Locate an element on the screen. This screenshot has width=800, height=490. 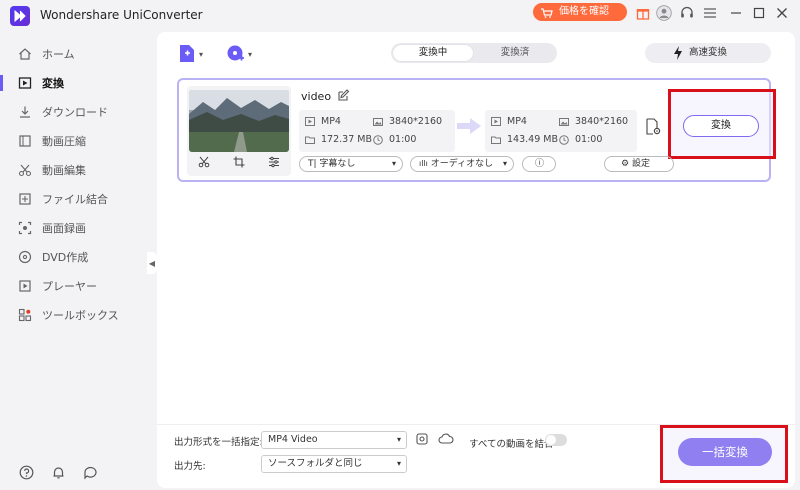
app-title: Wondershare UniConverter is located at coordinates (121, 15).